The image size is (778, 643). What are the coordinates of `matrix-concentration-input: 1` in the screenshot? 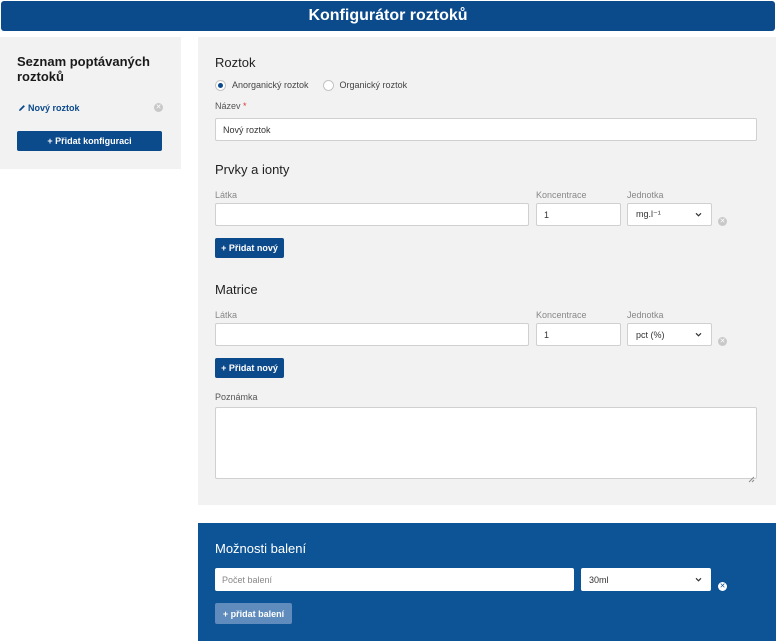 It's located at (578, 334).